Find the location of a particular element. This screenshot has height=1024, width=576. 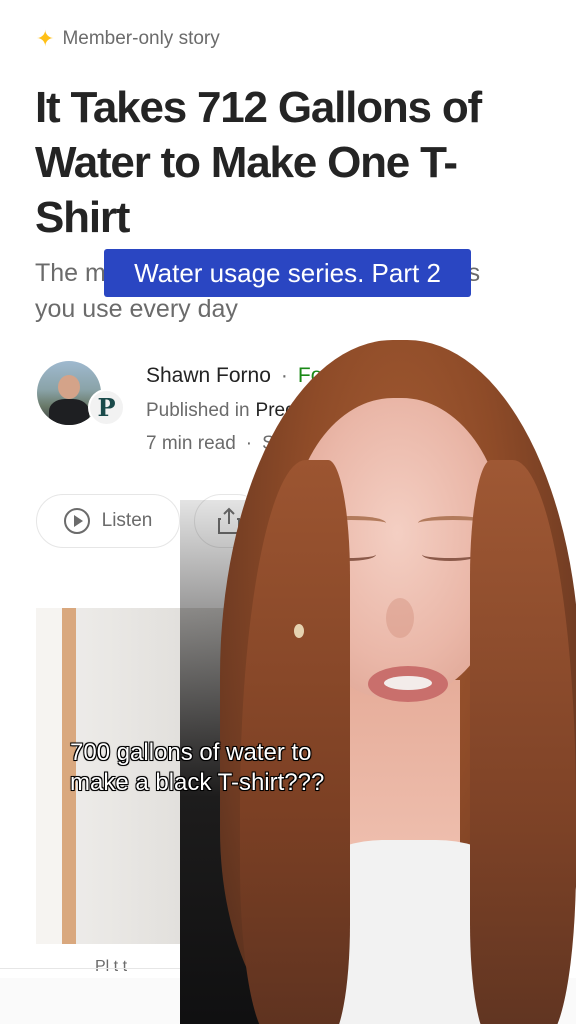

video-caption-line1: 700 gallons of water to is located at coordinates (191, 752).